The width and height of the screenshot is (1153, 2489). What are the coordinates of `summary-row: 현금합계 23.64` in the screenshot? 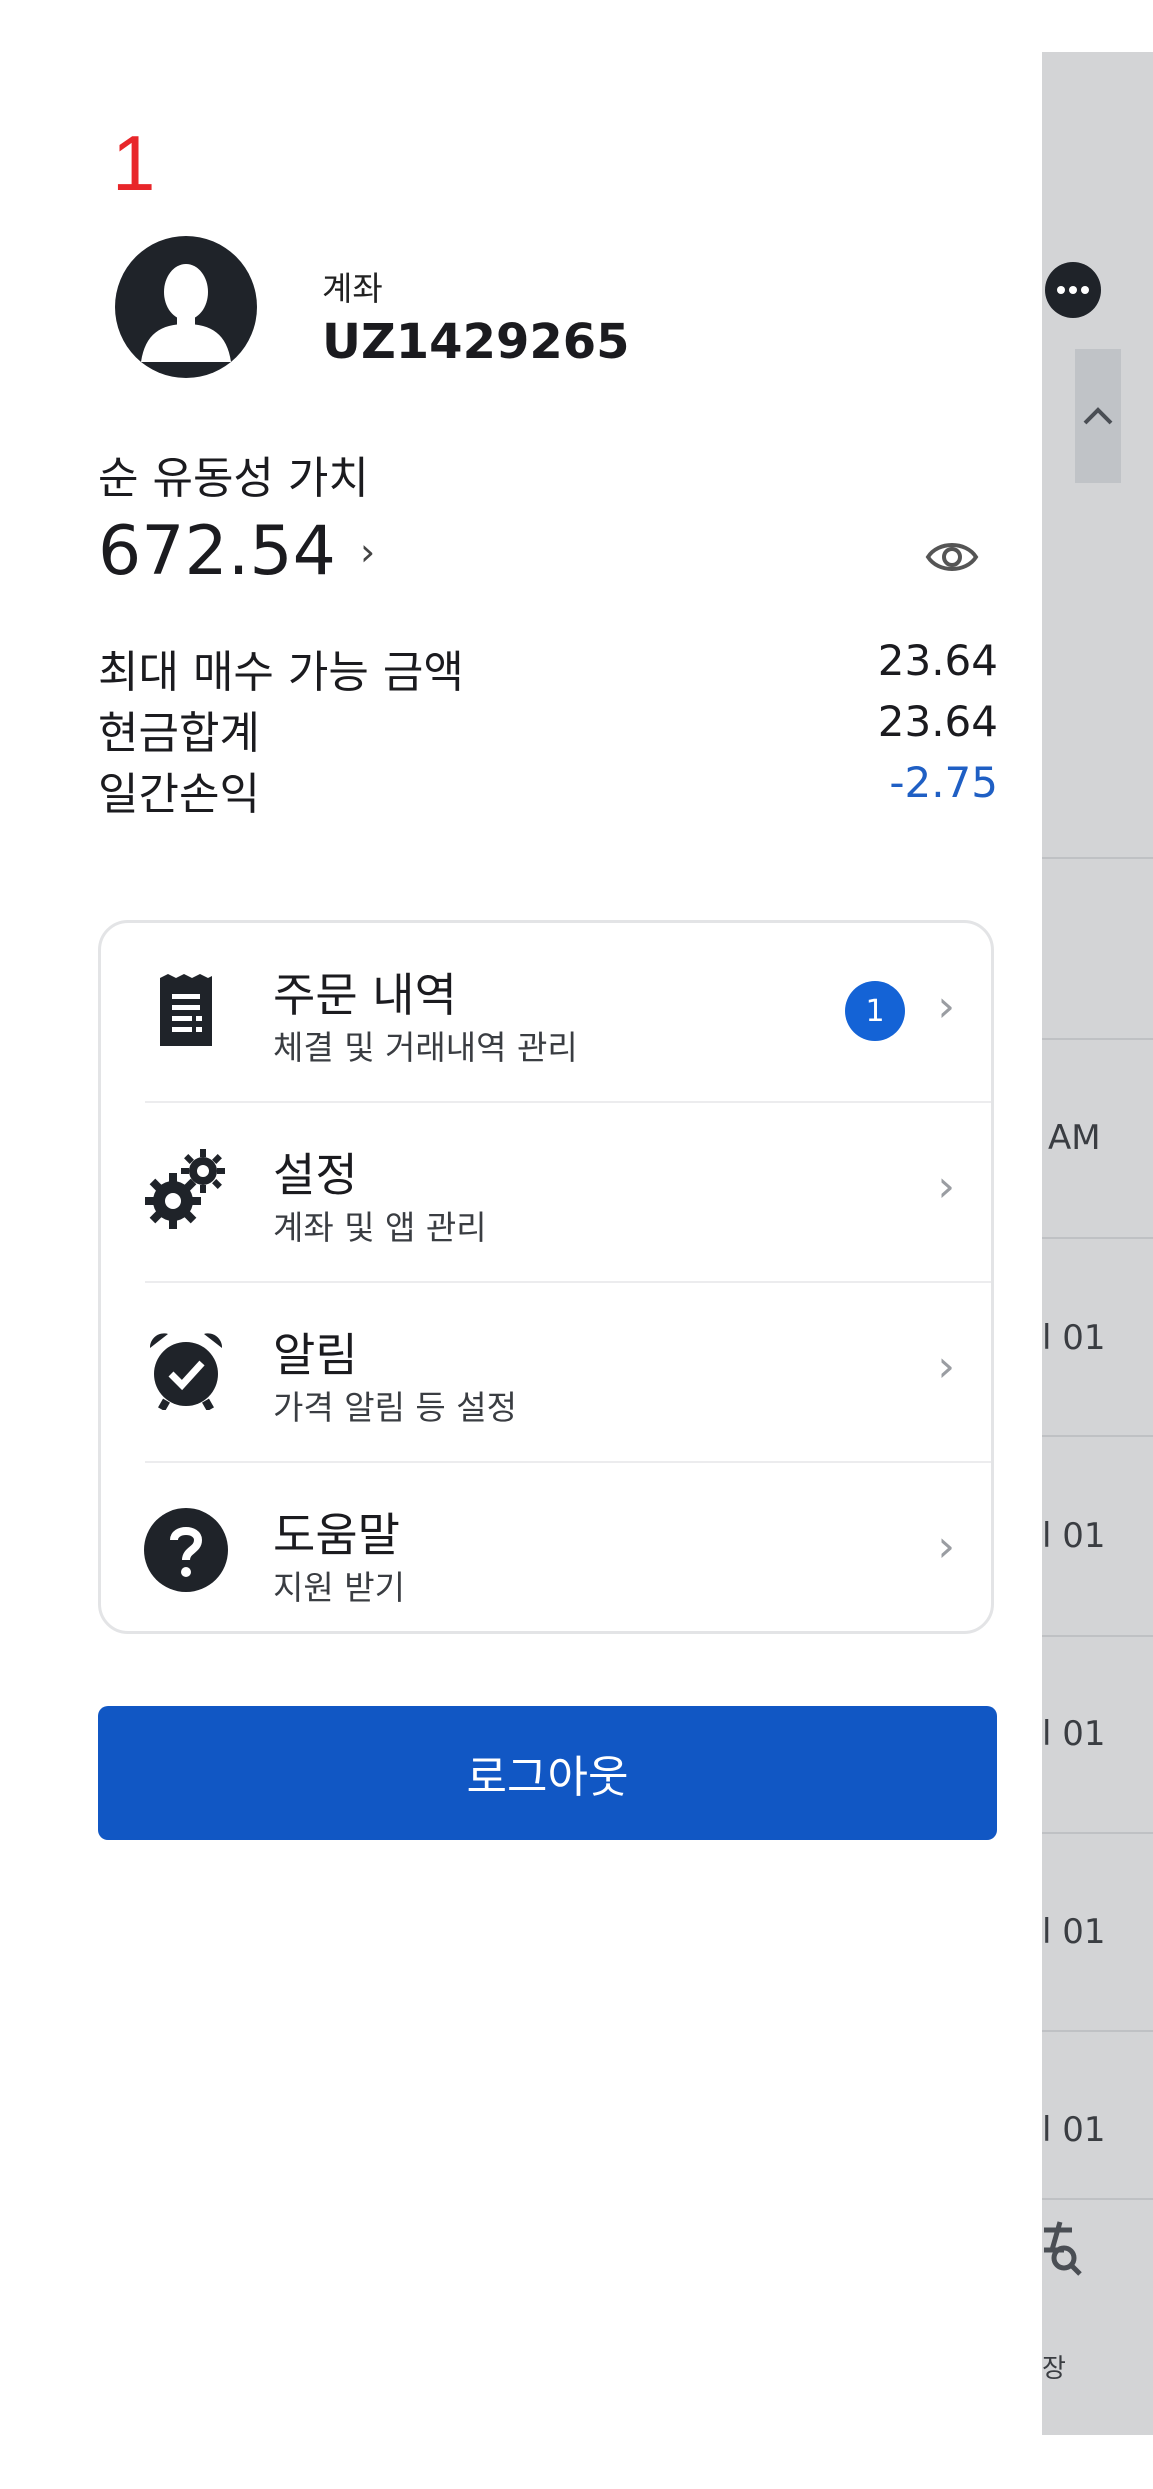 It's located at (548, 728).